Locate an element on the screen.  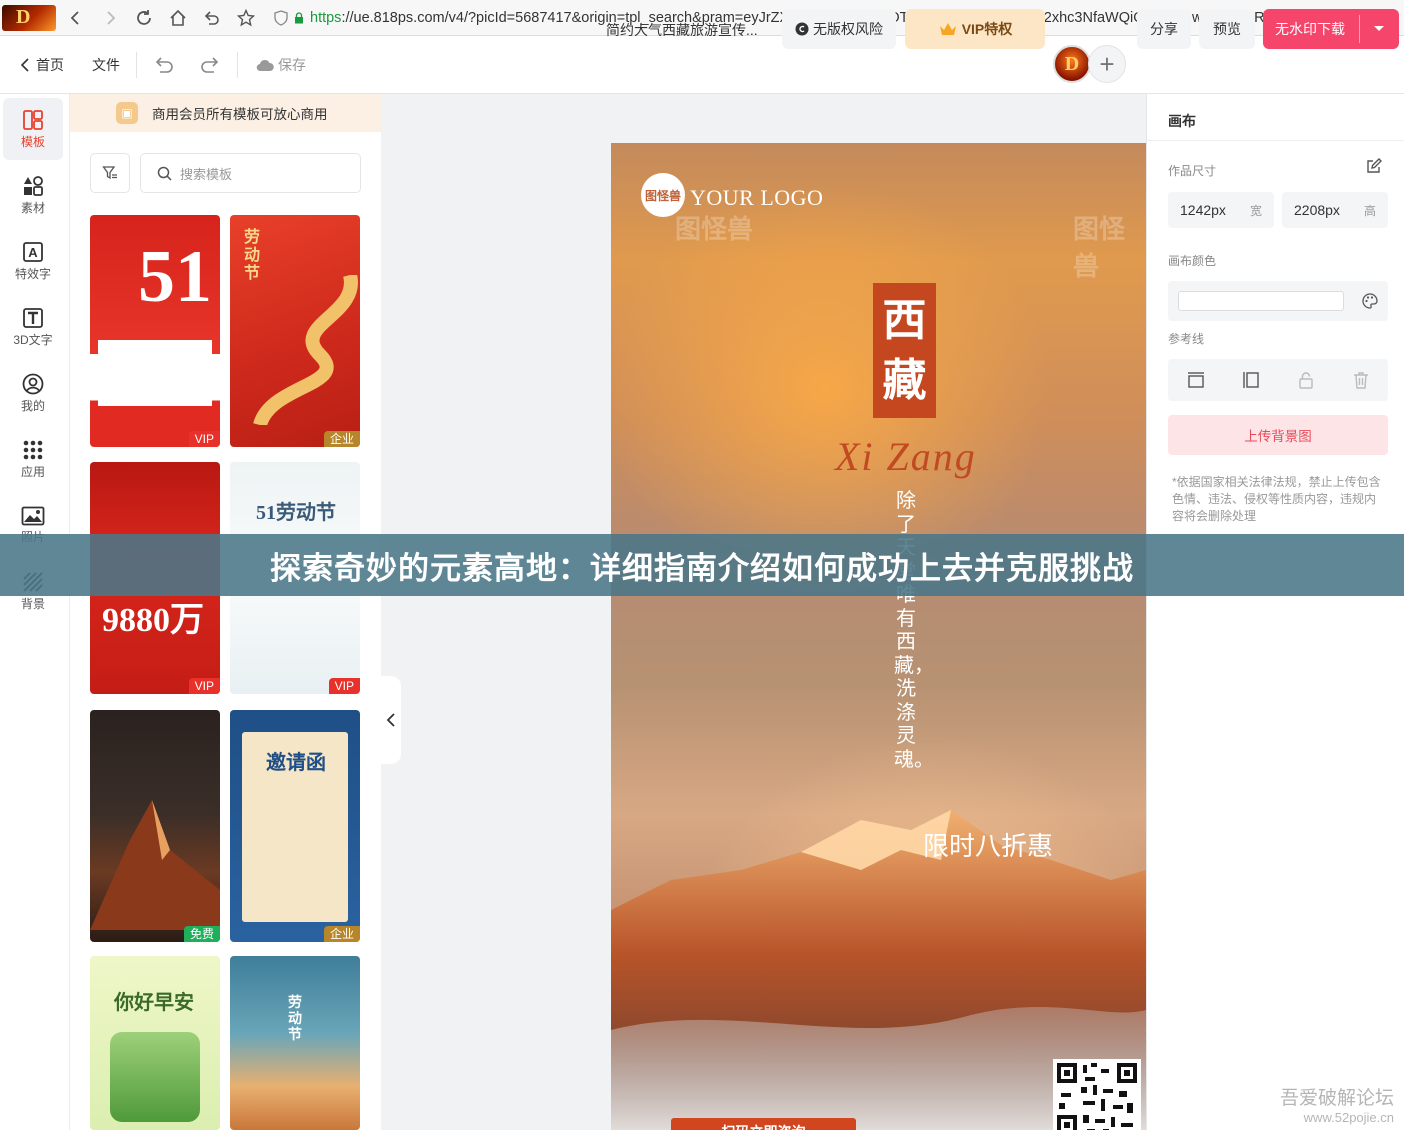
overlay-title: 探索奇妙的元素高地：详细指南介绍如何成功上去并克服挑战 is located at coordinates (702, 568).